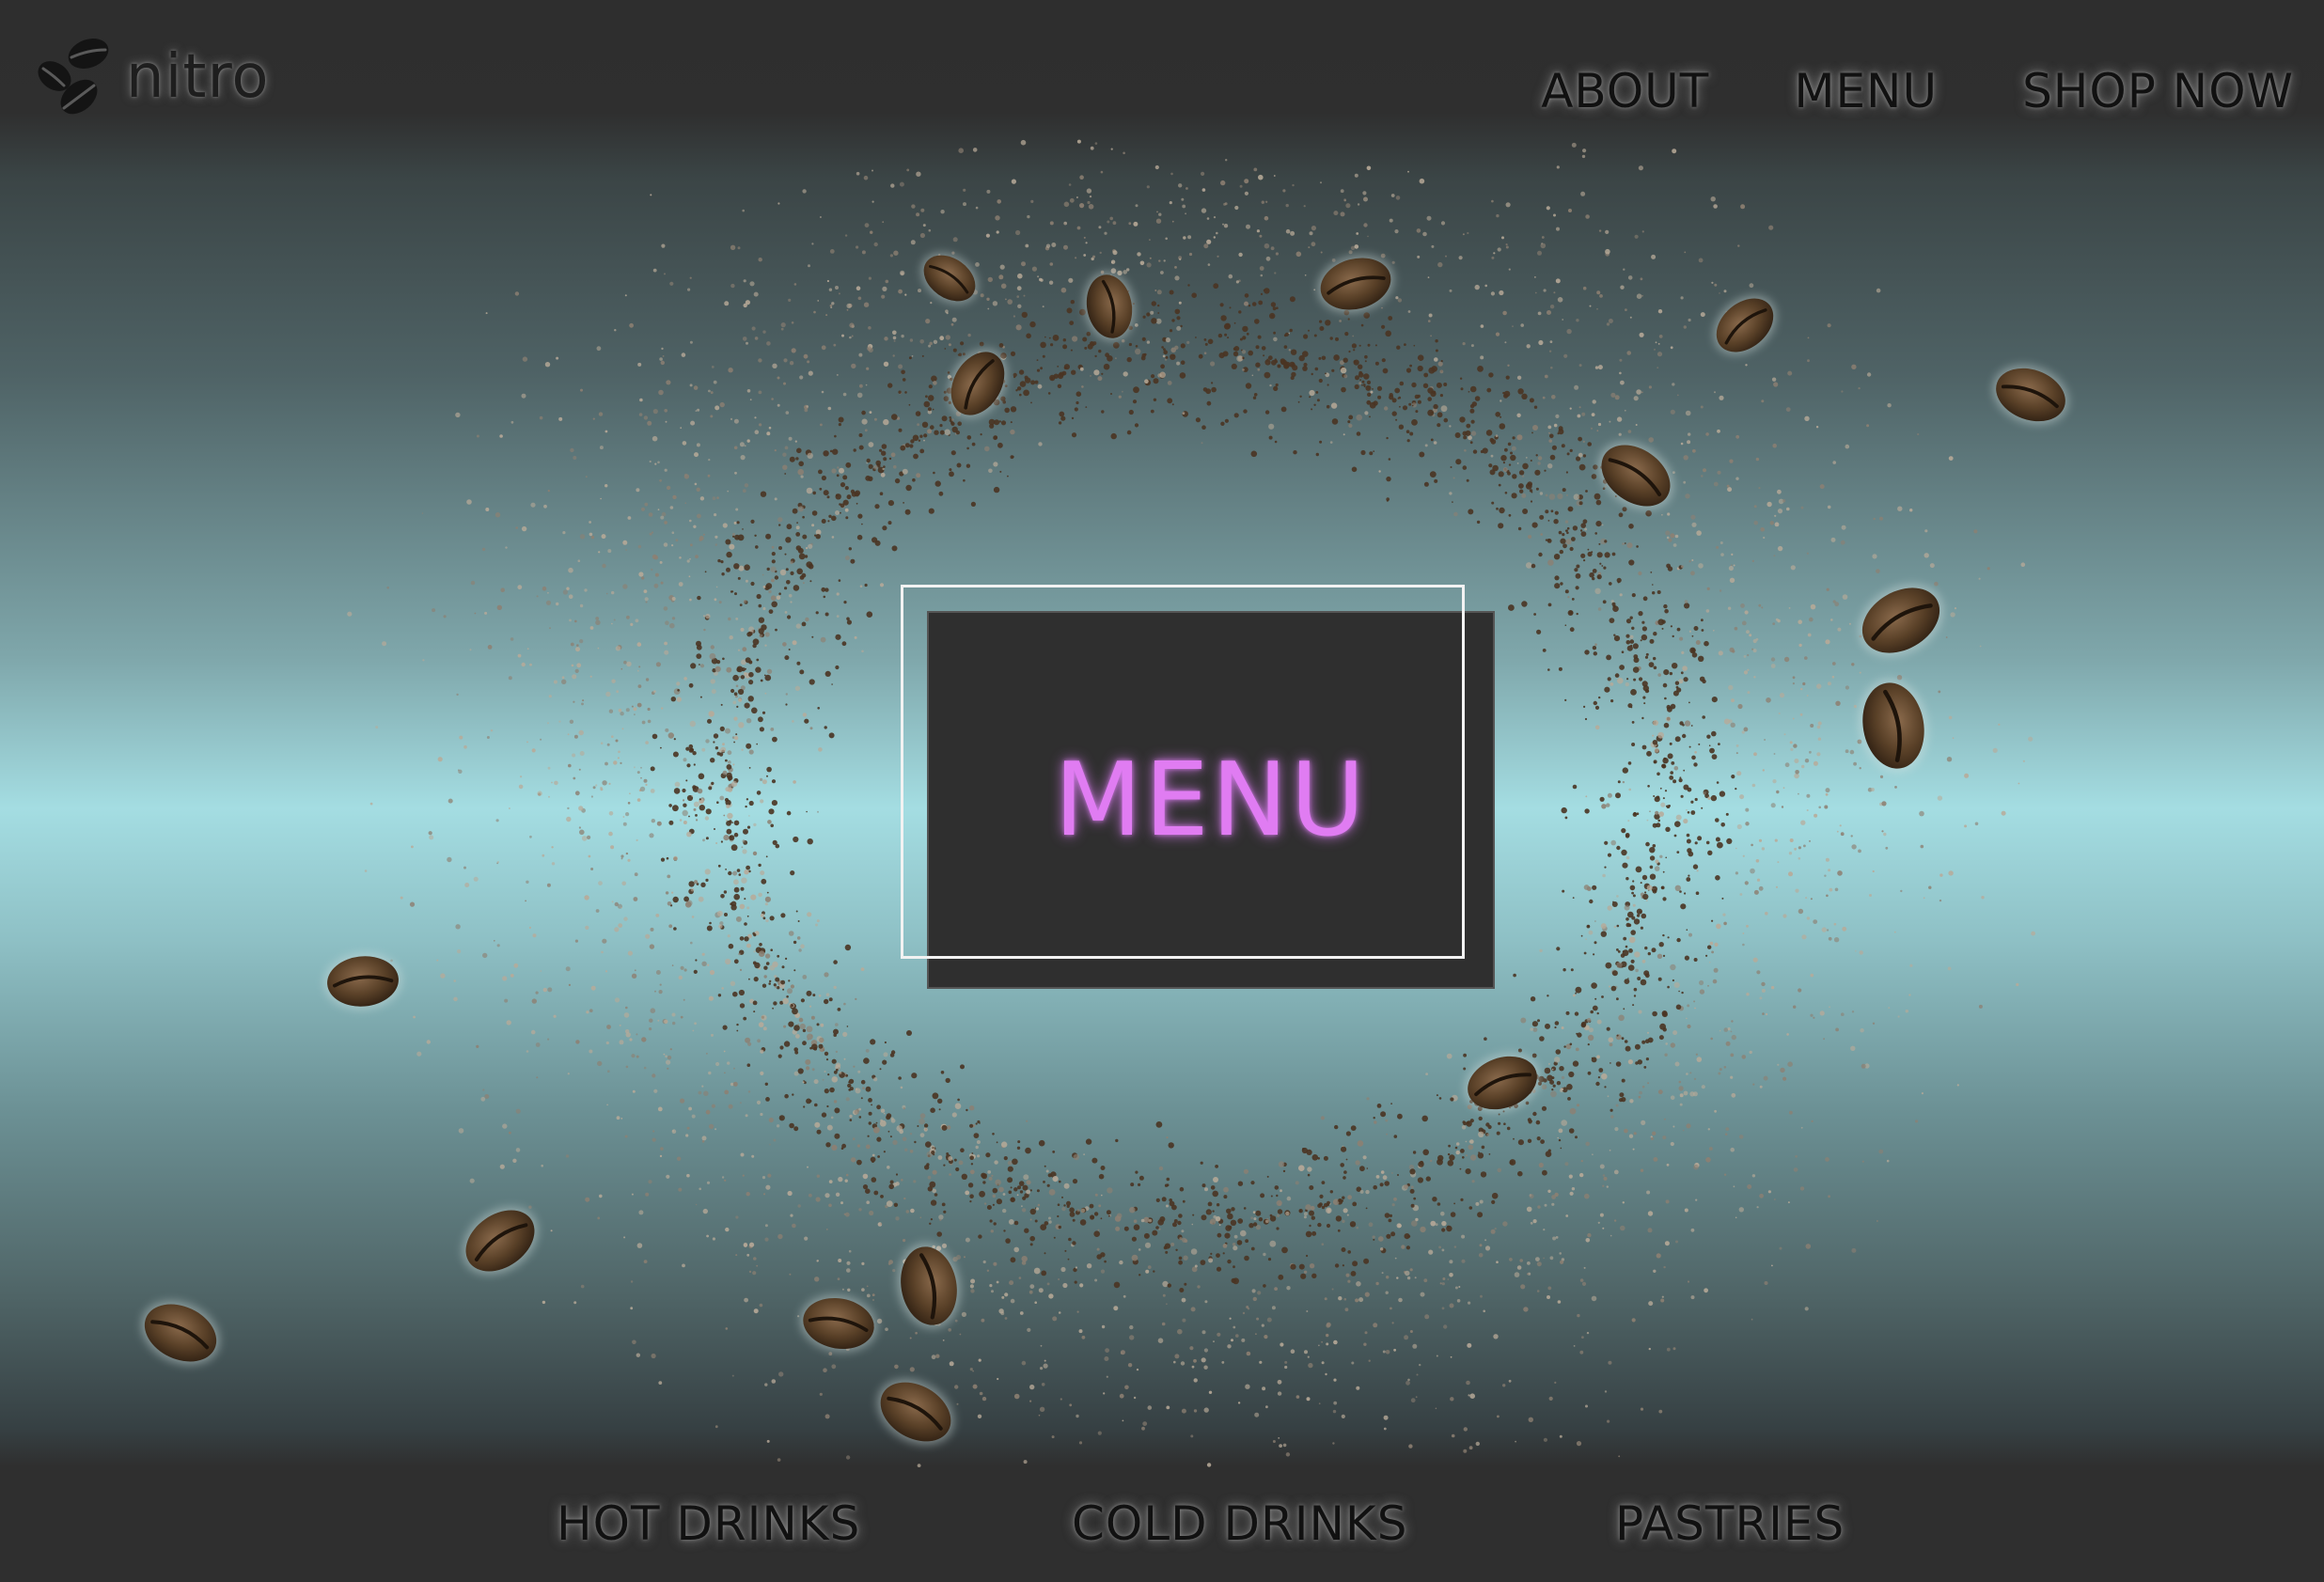  I want to click on menu-card-title: MENU, so click(1211, 800).